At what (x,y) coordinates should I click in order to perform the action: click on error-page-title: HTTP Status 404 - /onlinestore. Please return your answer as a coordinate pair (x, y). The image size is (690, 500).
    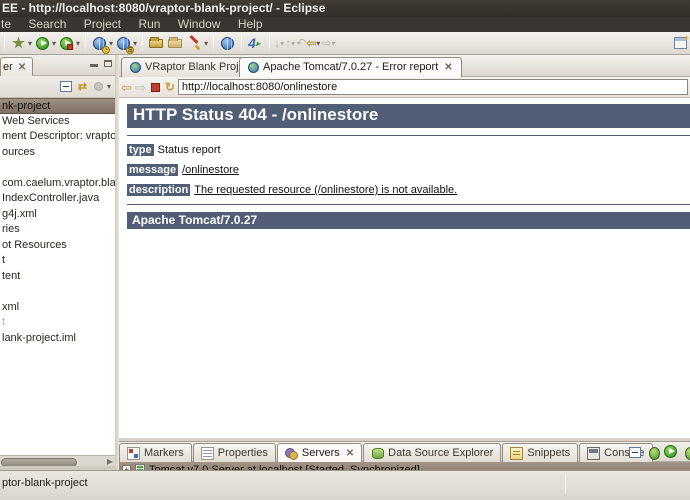
    Looking at the image, I should click on (408, 116).